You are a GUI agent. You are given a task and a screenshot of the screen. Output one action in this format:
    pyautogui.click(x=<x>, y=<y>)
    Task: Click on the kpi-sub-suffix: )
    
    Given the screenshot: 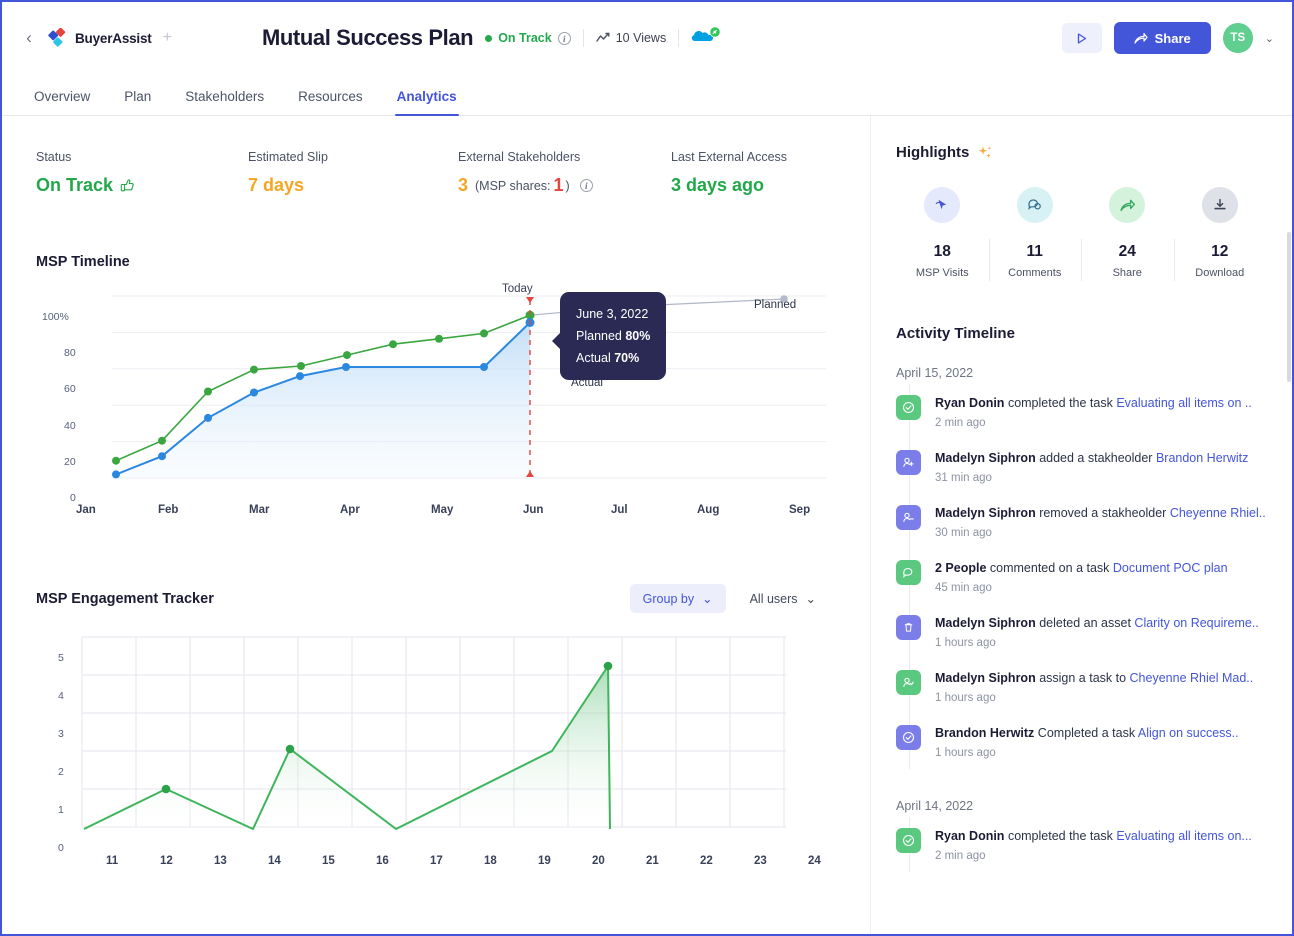 What is the action you would take?
    pyautogui.click(x=567, y=185)
    